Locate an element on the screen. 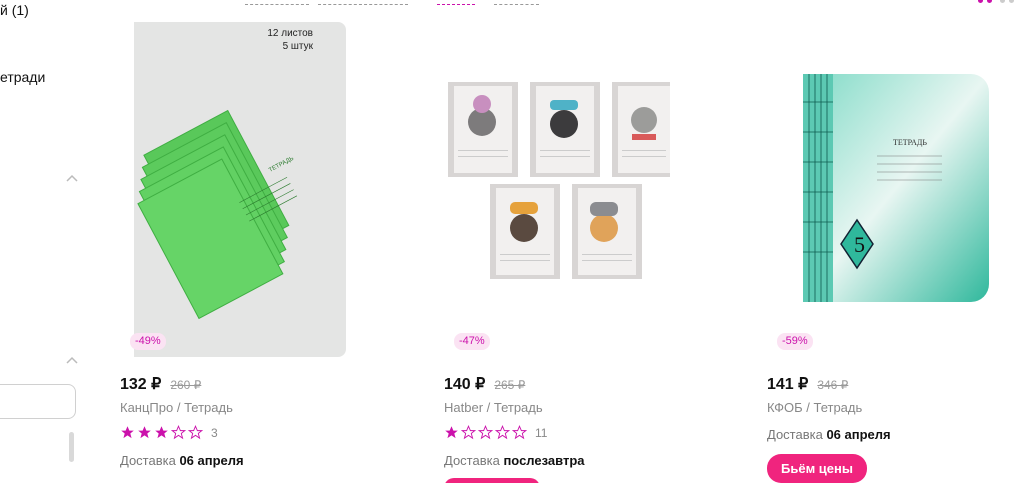 Image resolution: width=1020 pixels, height=483 pixels. promo-button: Бьём цены is located at coordinates (817, 468).